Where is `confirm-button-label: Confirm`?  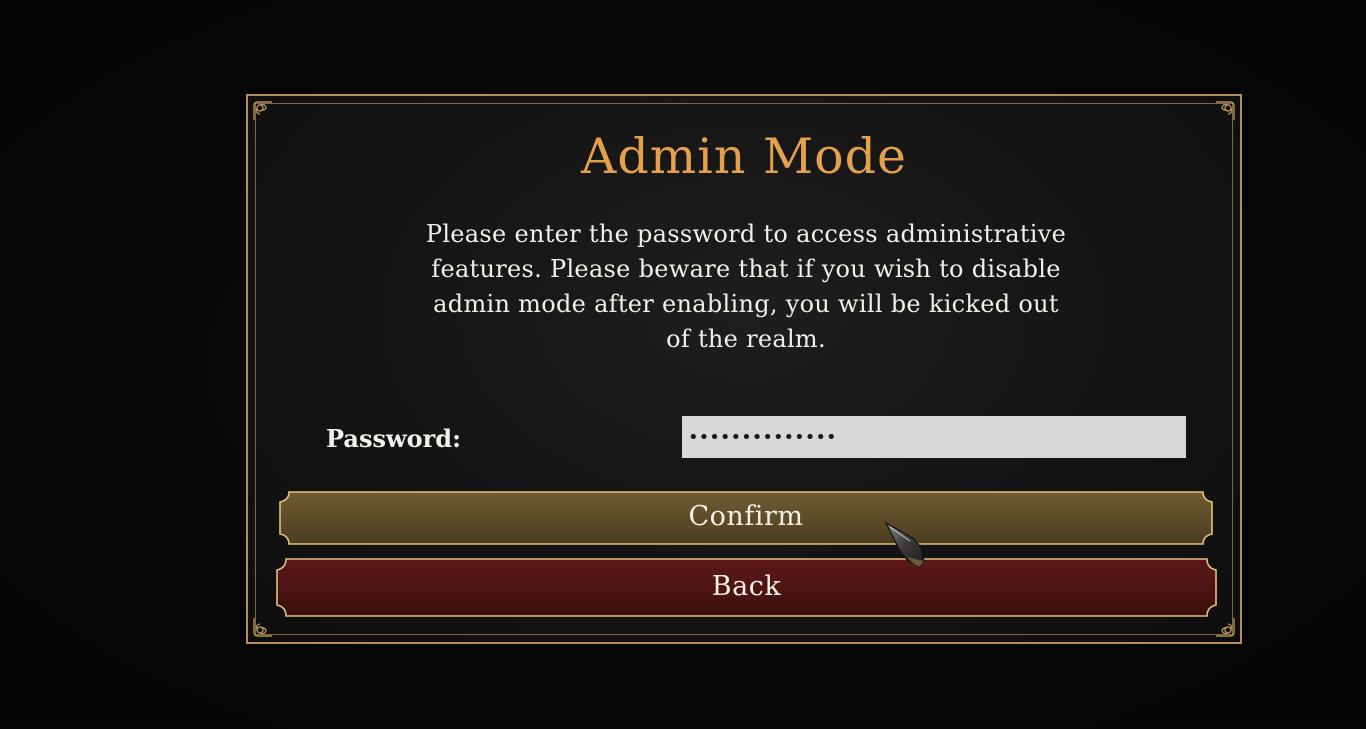
confirm-button-label: Confirm is located at coordinates (746, 516).